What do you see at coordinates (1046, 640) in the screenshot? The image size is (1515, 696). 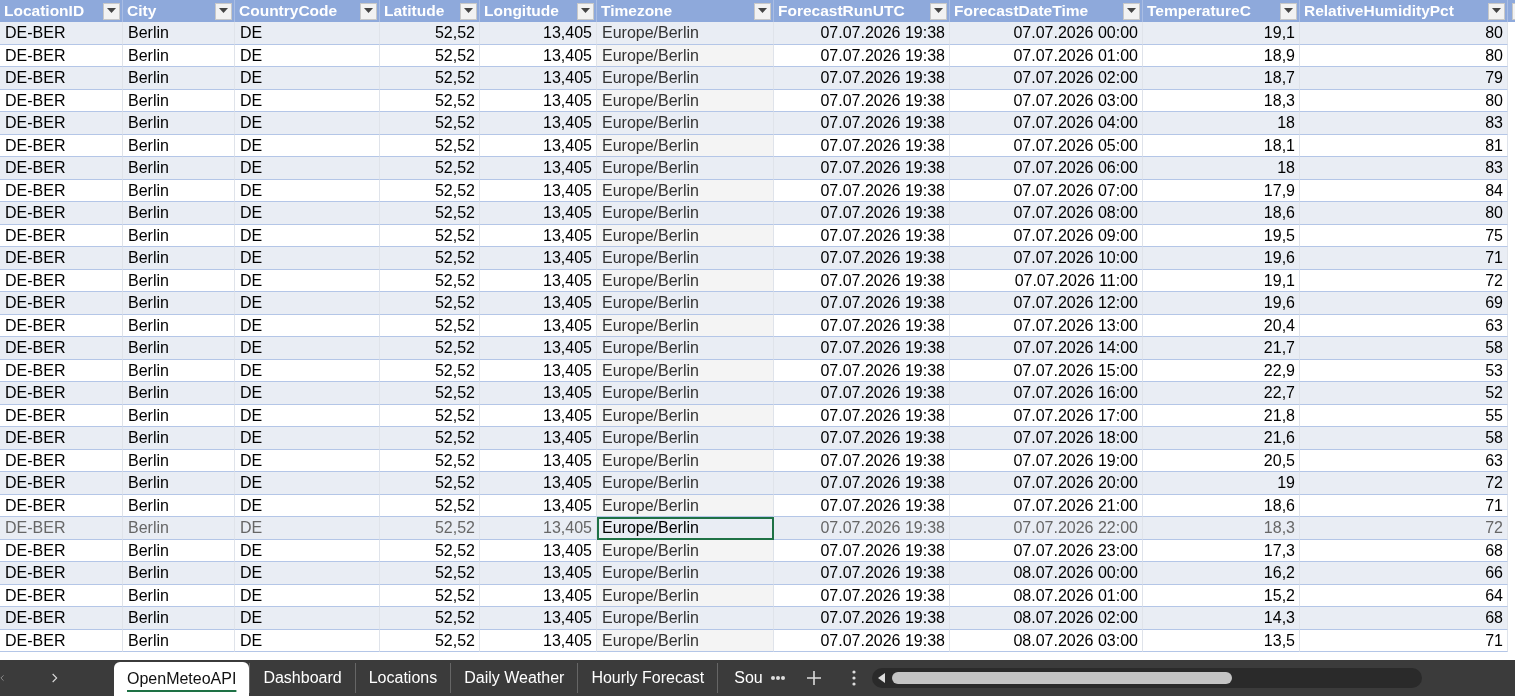 I see `table-cell: 08.07.2026 03:00` at bounding box center [1046, 640].